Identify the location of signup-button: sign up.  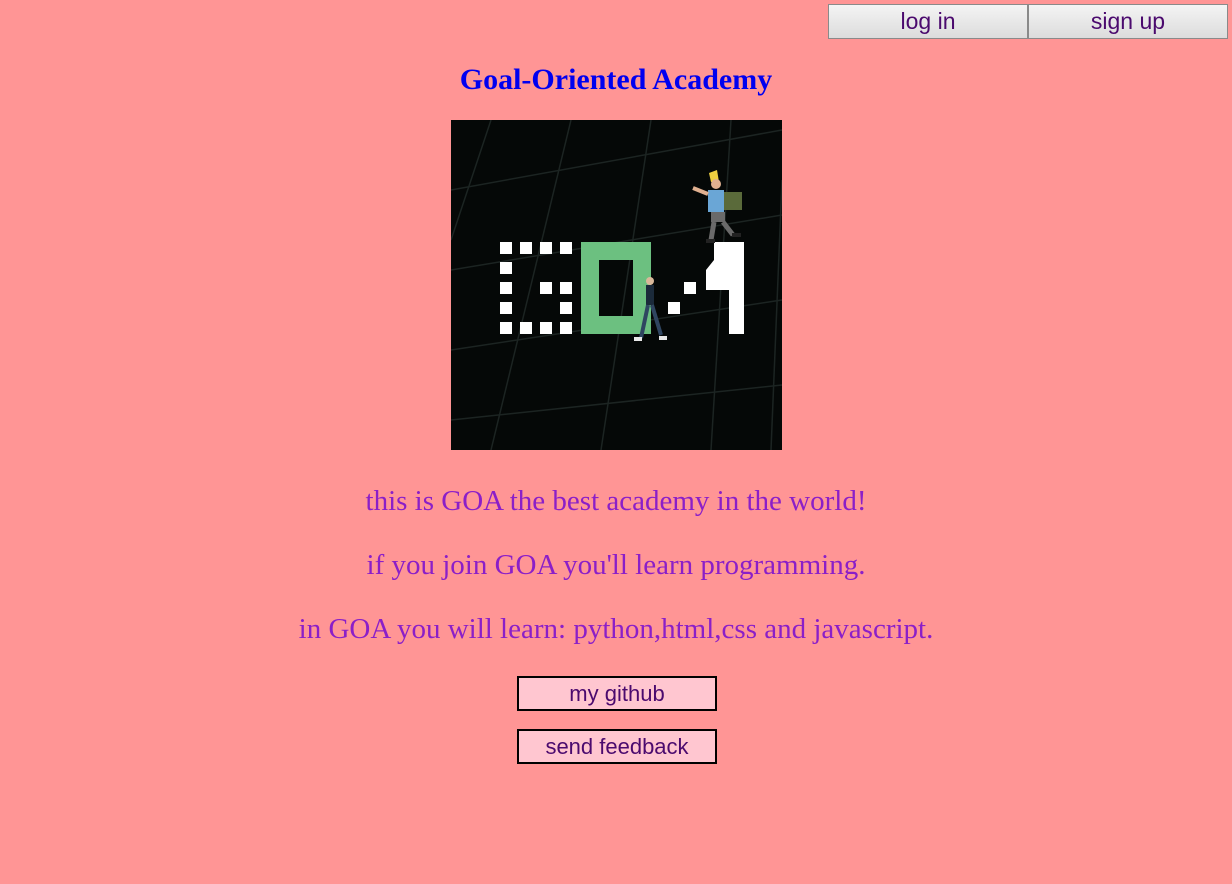
(1128, 21).